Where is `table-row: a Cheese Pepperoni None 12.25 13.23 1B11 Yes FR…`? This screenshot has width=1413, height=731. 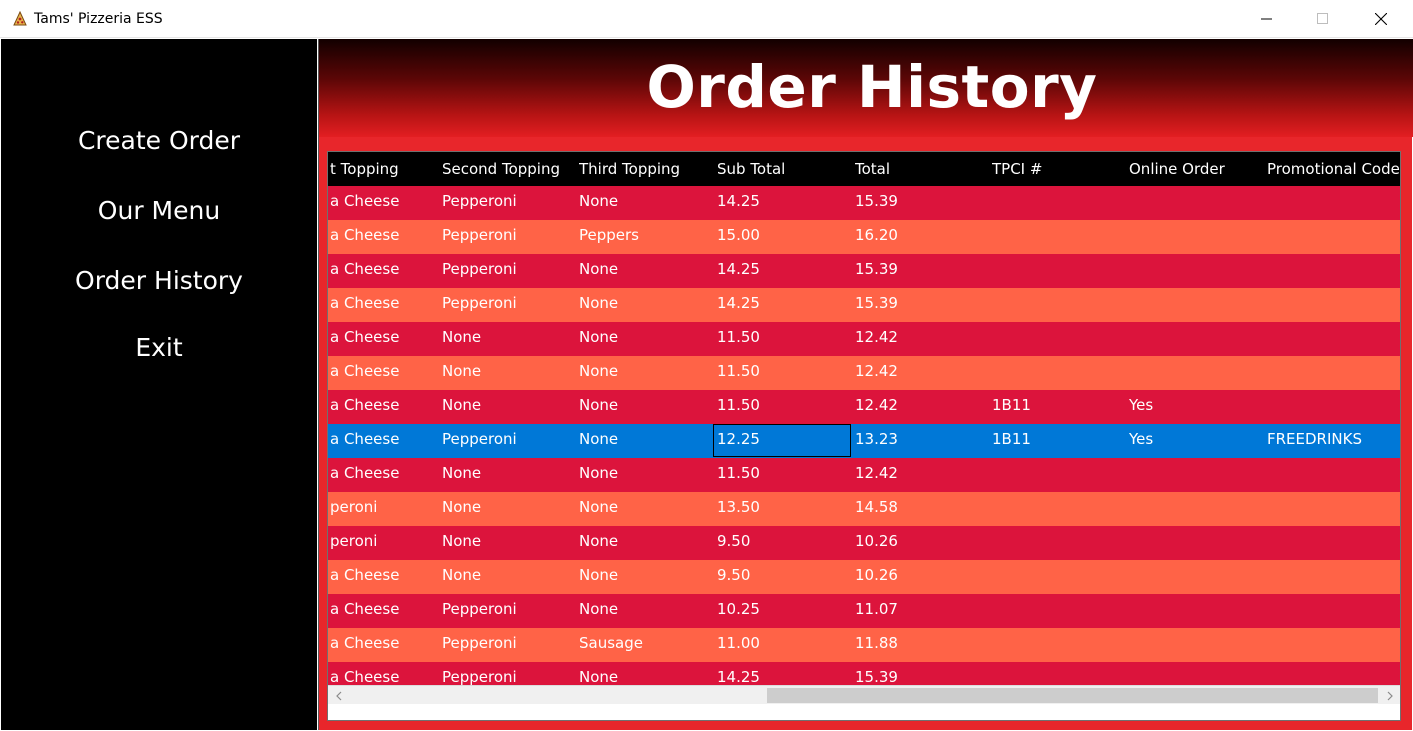
table-row: a Cheese Pepperoni None 12.25 13.23 1B11 Yes FR… is located at coordinates (864, 441).